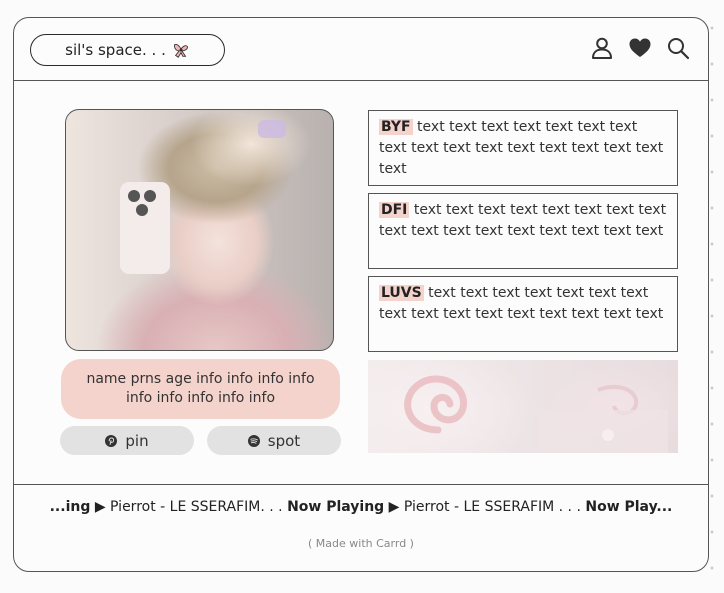  I want to click on header-icons, so click(640, 48).